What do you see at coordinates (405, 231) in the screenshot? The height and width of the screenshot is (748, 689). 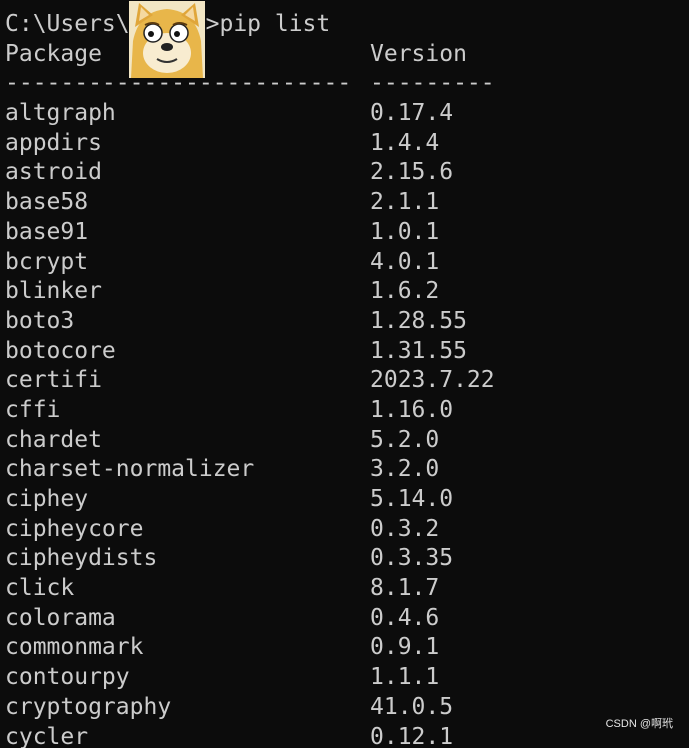 I see `package-version: 1.0.1` at bounding box center [405, 231].